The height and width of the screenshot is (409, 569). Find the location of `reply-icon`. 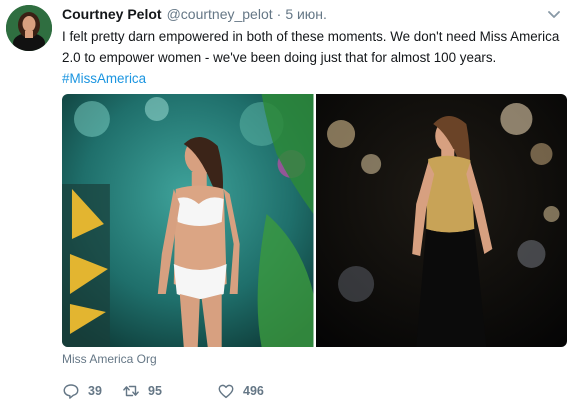

reply-icon is located at coordinates (71, 391).